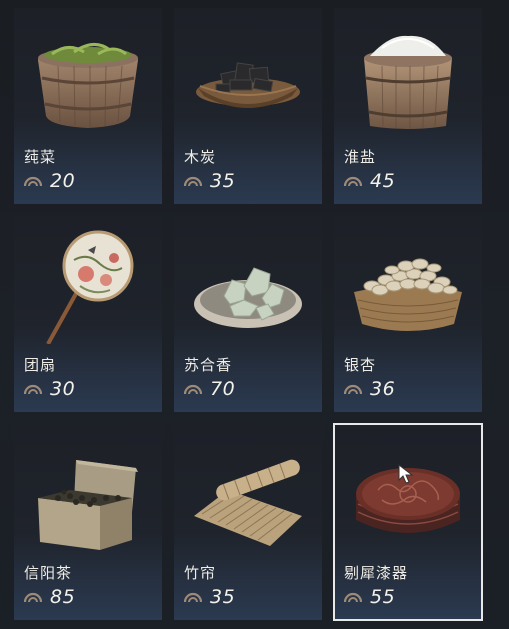 This screenshot has width=509, height=629. I want to click on shop-item-water-shield: 莼菜 20, so click(88, 106).